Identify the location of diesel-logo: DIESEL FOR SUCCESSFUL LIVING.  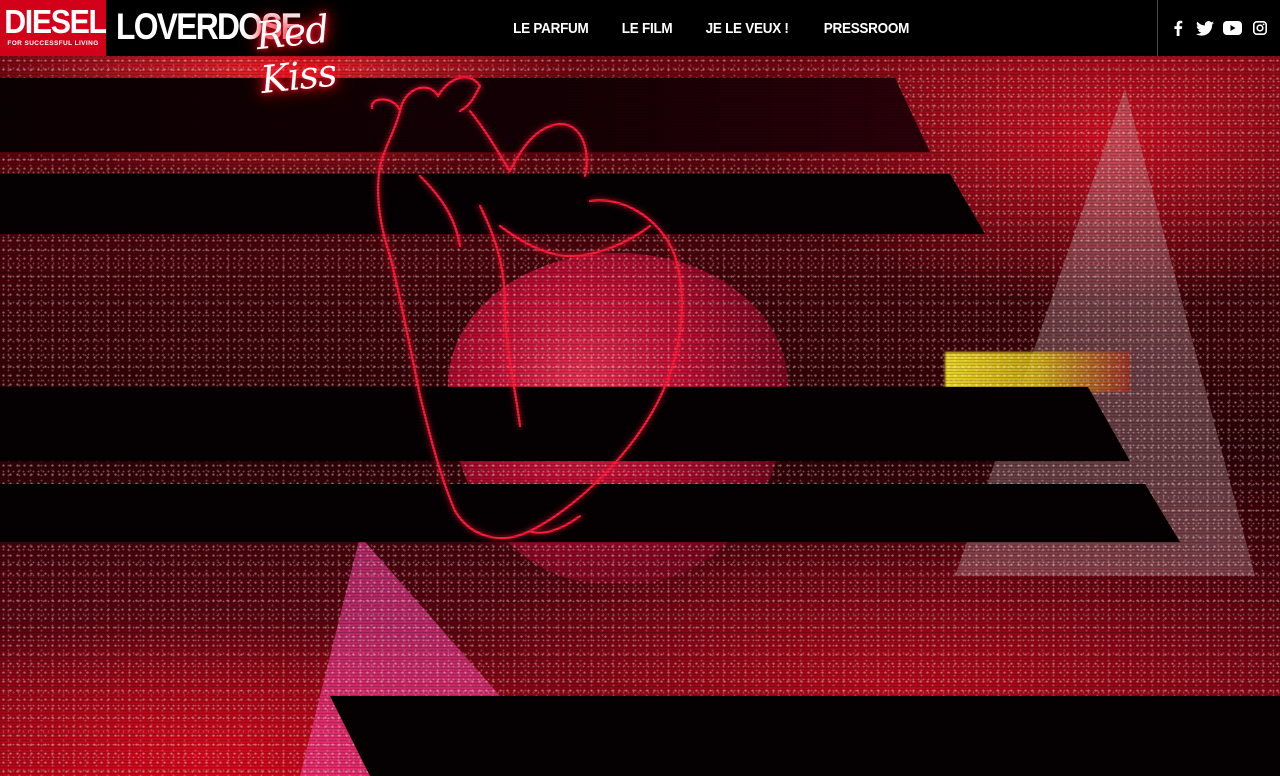
(53, 28).